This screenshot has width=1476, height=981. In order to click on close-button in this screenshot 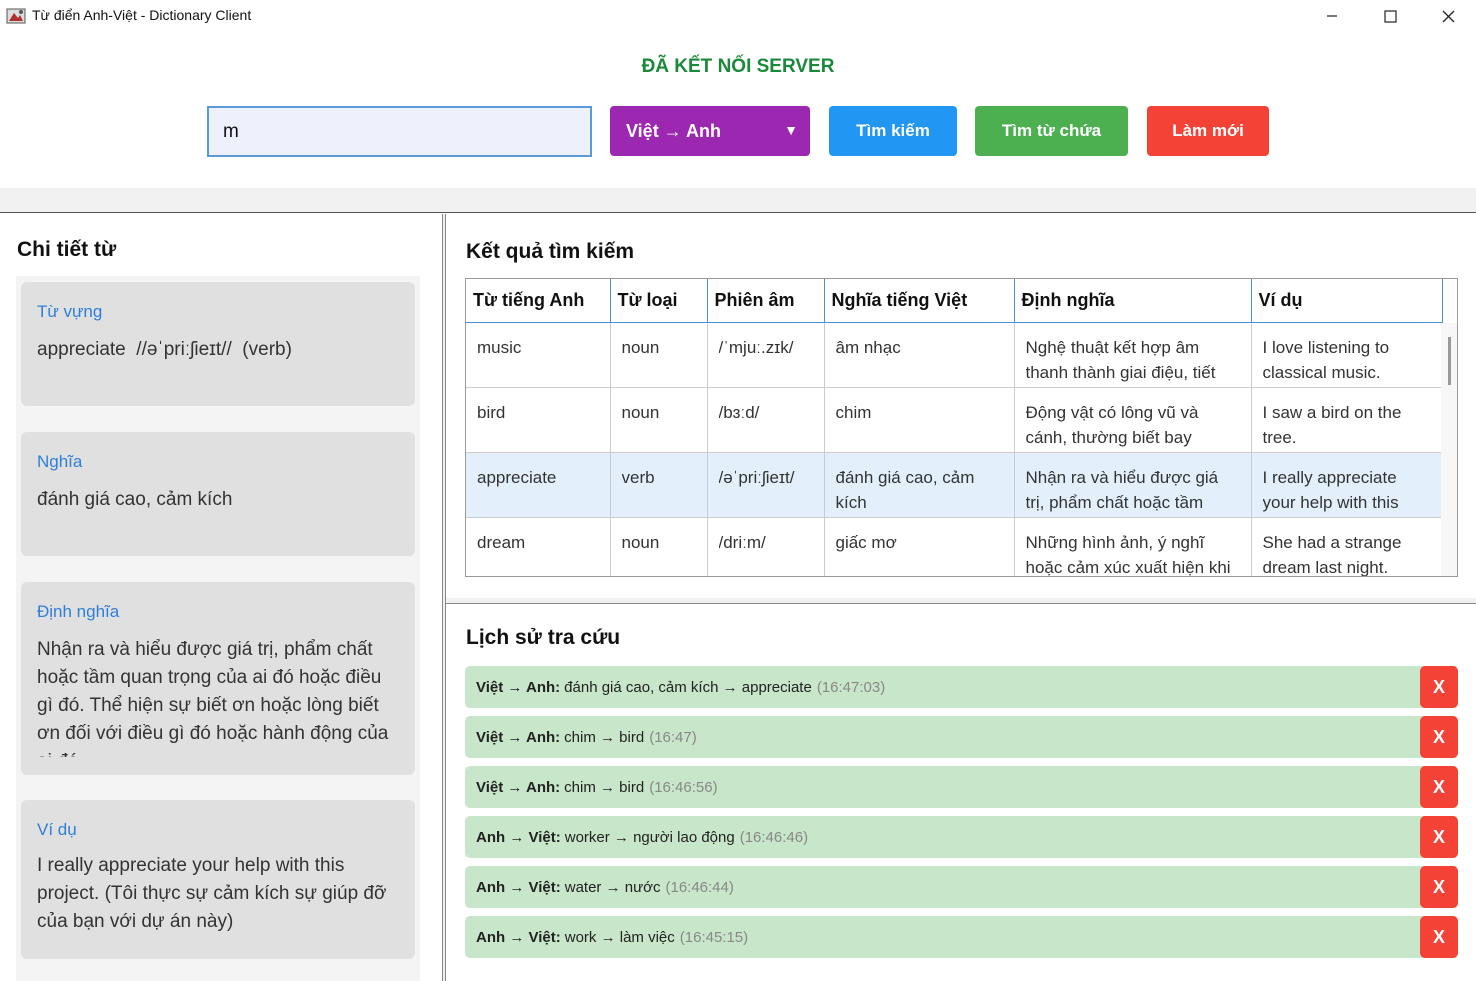, I will do `click(1448, 16)`.